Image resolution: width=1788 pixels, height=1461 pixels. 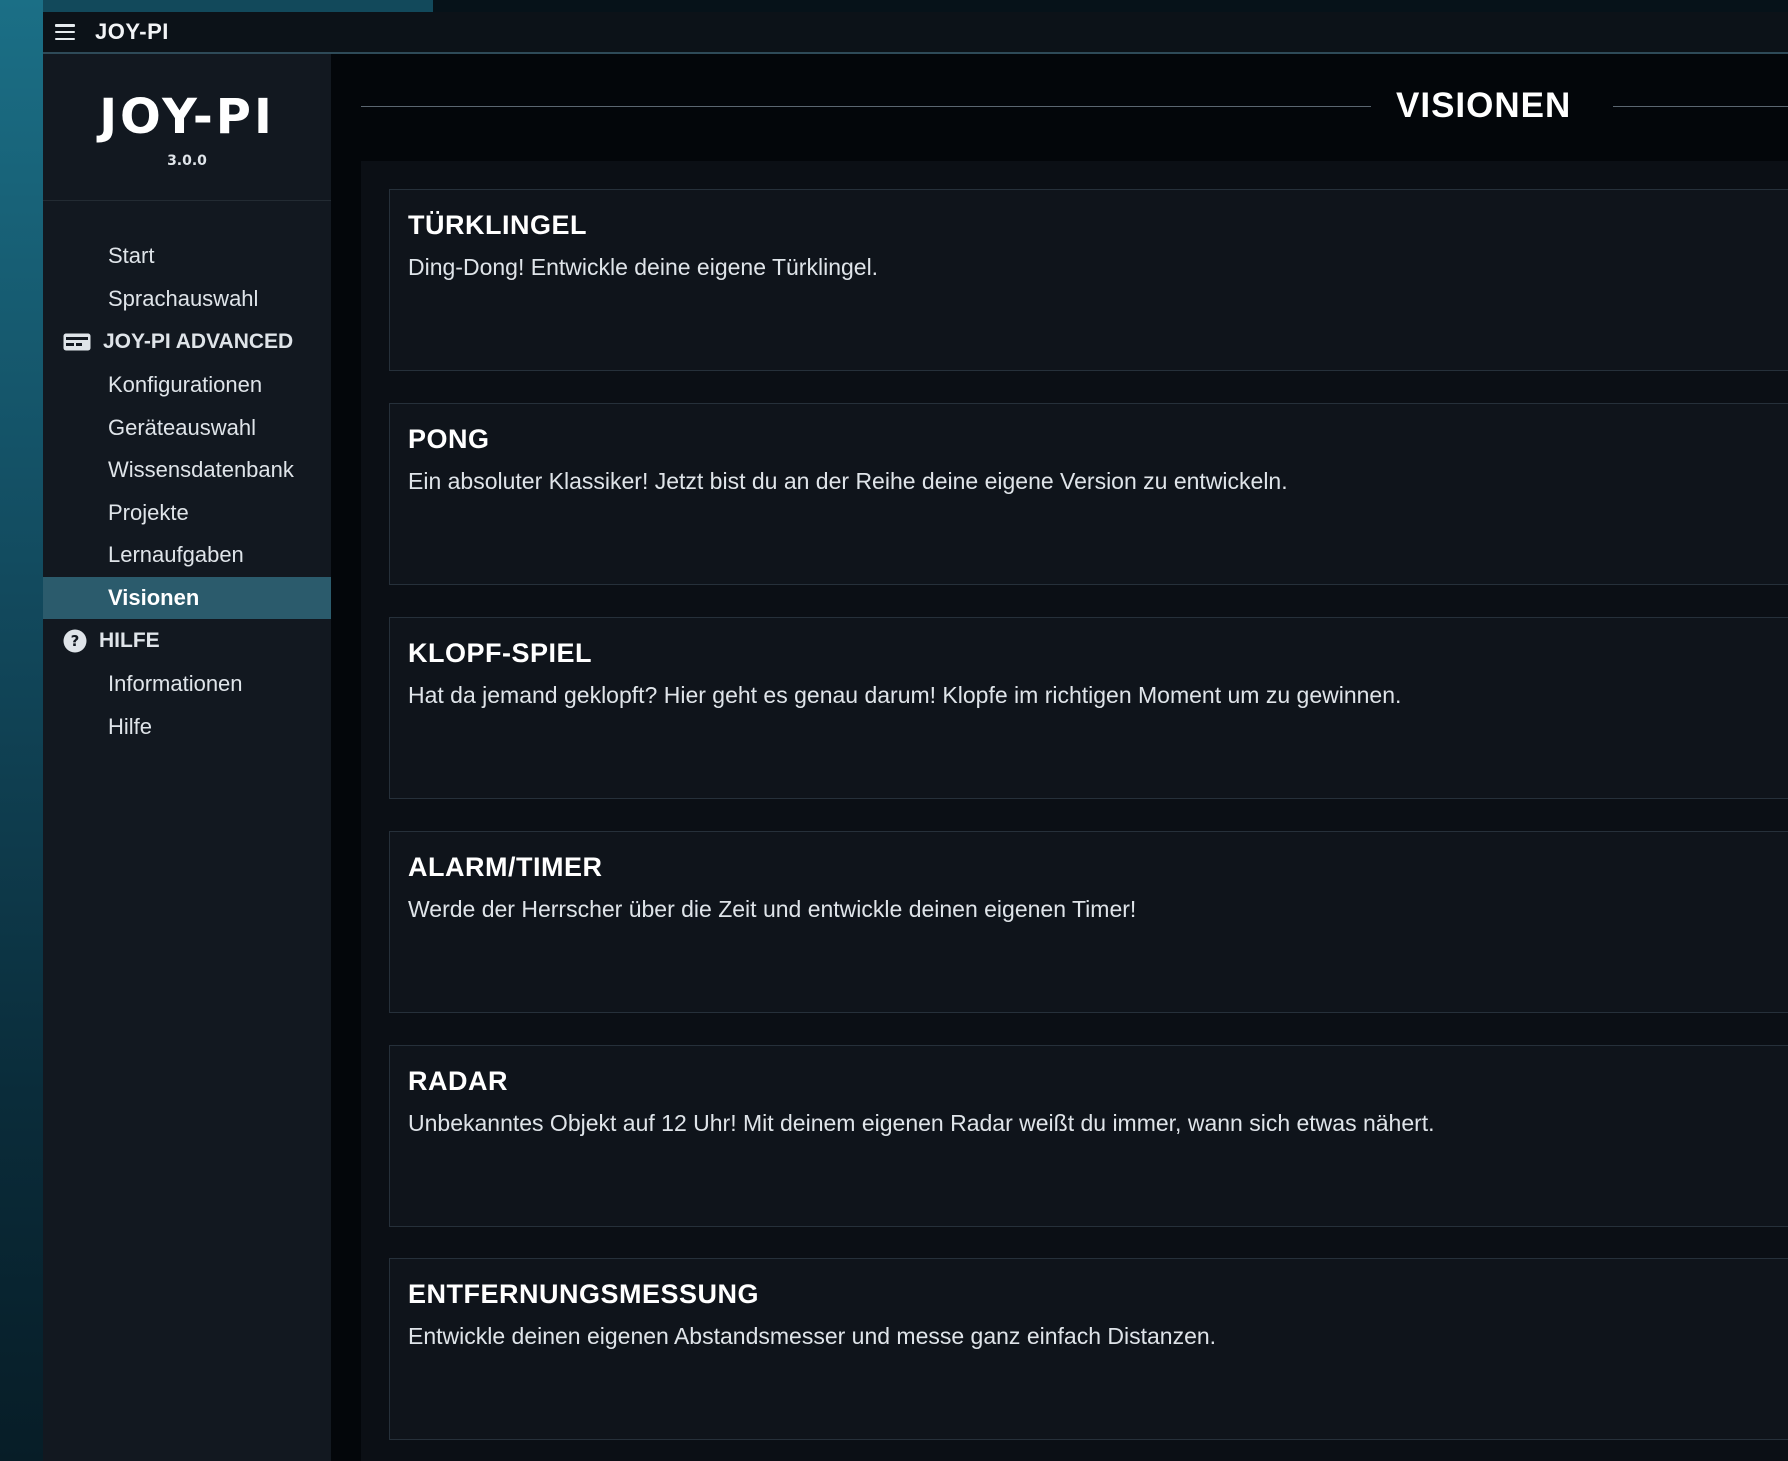 I want to click on hamburger-icon, so click(x=65, y=32).